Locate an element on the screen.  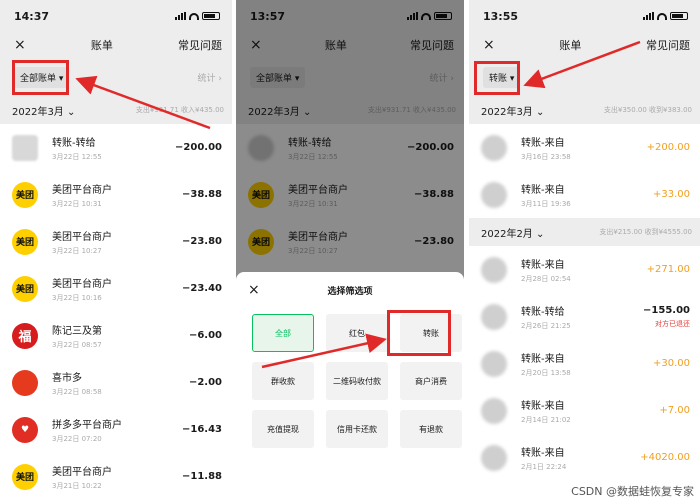
arrow-to-transfer-filter is located at coordinates (582, 64).